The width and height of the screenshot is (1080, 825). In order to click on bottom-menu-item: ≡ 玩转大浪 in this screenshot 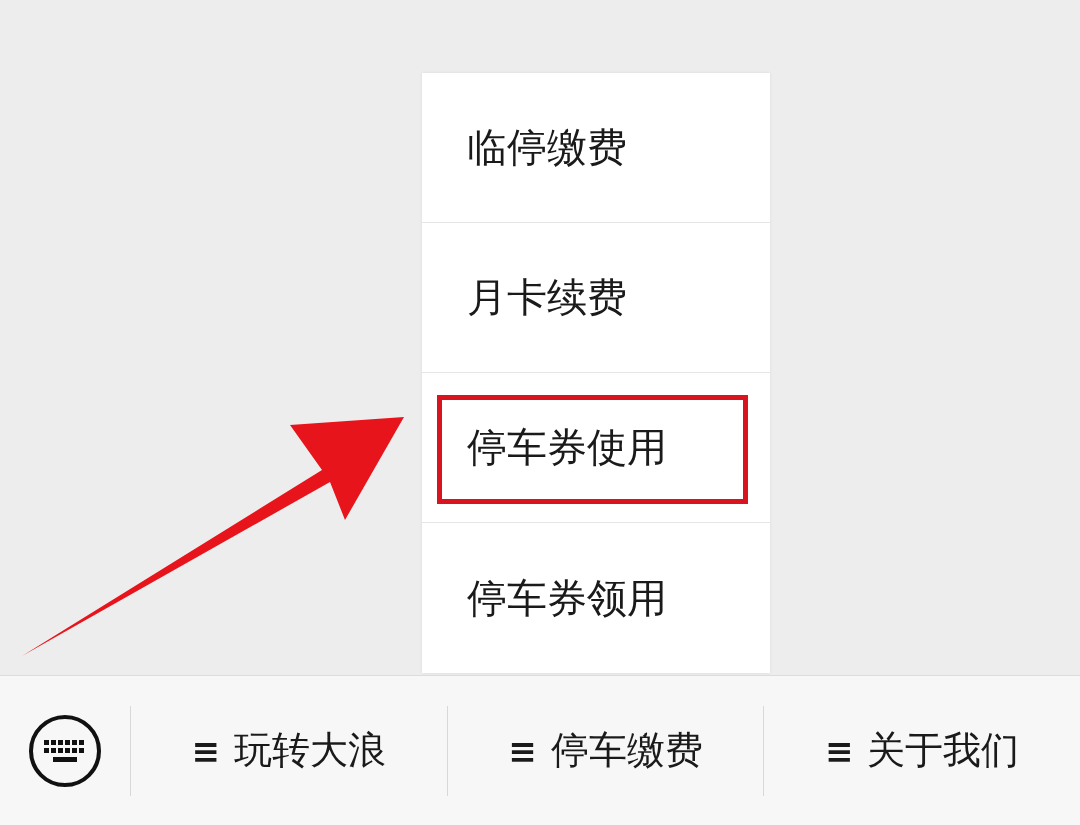, I will do `click(289, 750)`.